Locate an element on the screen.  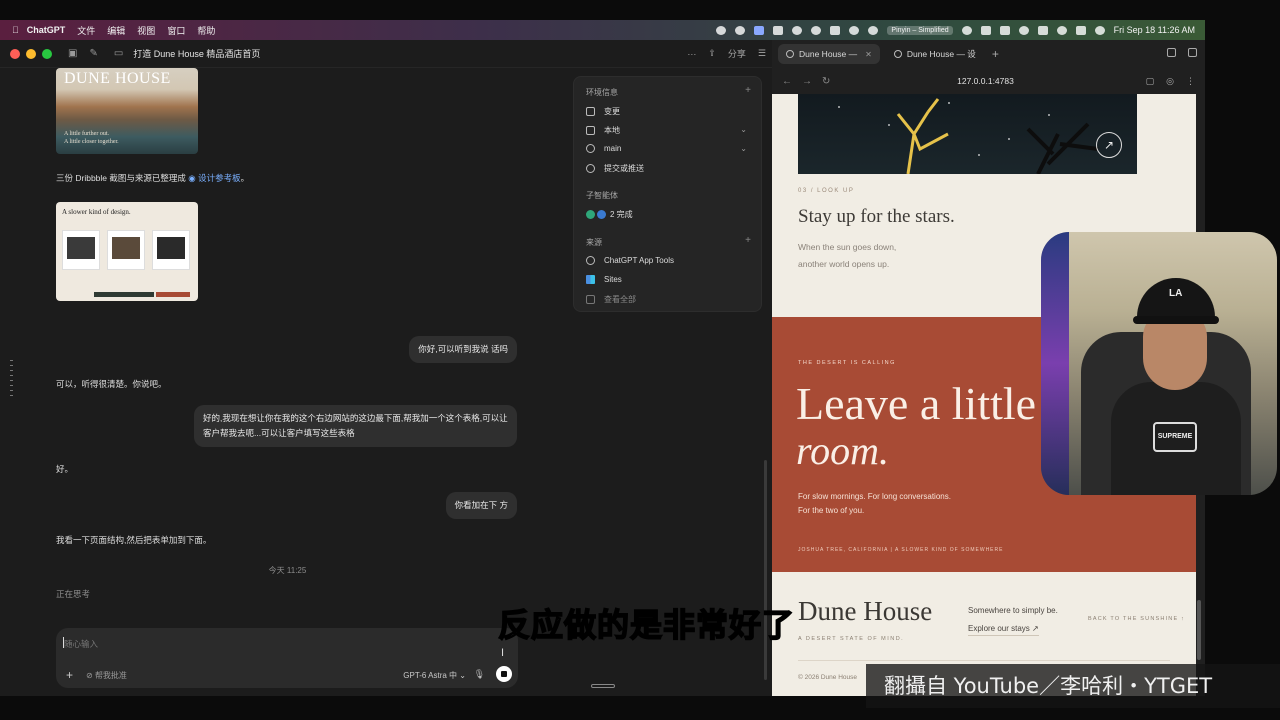
design-reference-image: A slower kind of design. is located at coordinates (127, 251).